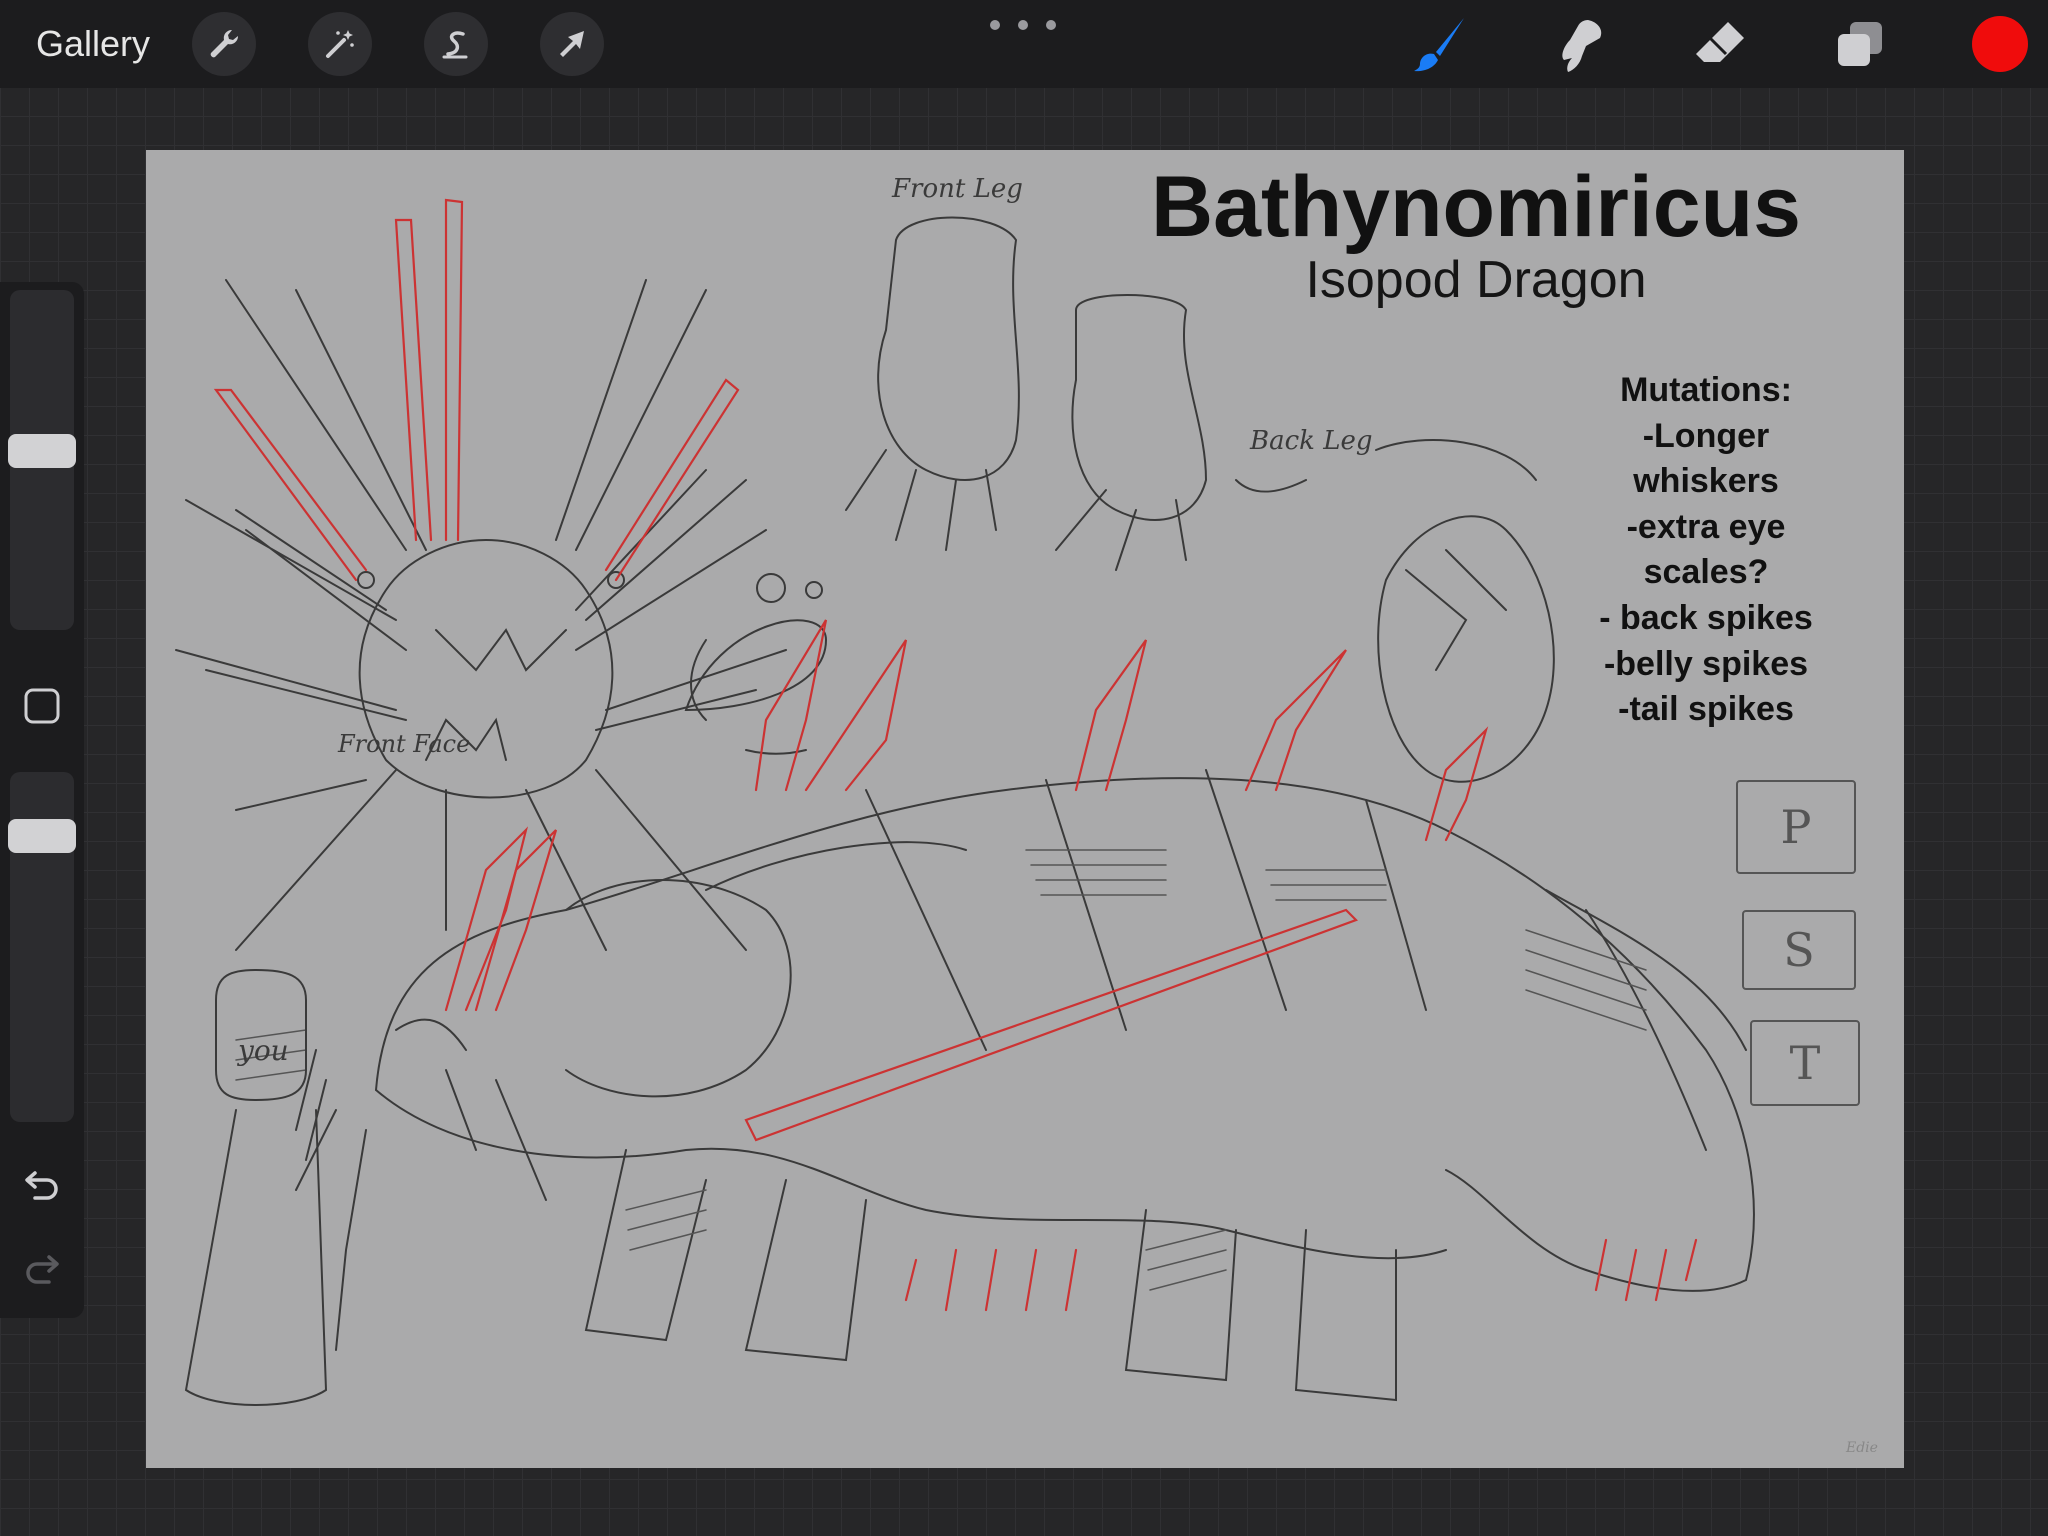 The image size is (2048, 1536). Describe the element at coordinates (42, 800) in the screenshot. I see `left-sidebar` at that location.